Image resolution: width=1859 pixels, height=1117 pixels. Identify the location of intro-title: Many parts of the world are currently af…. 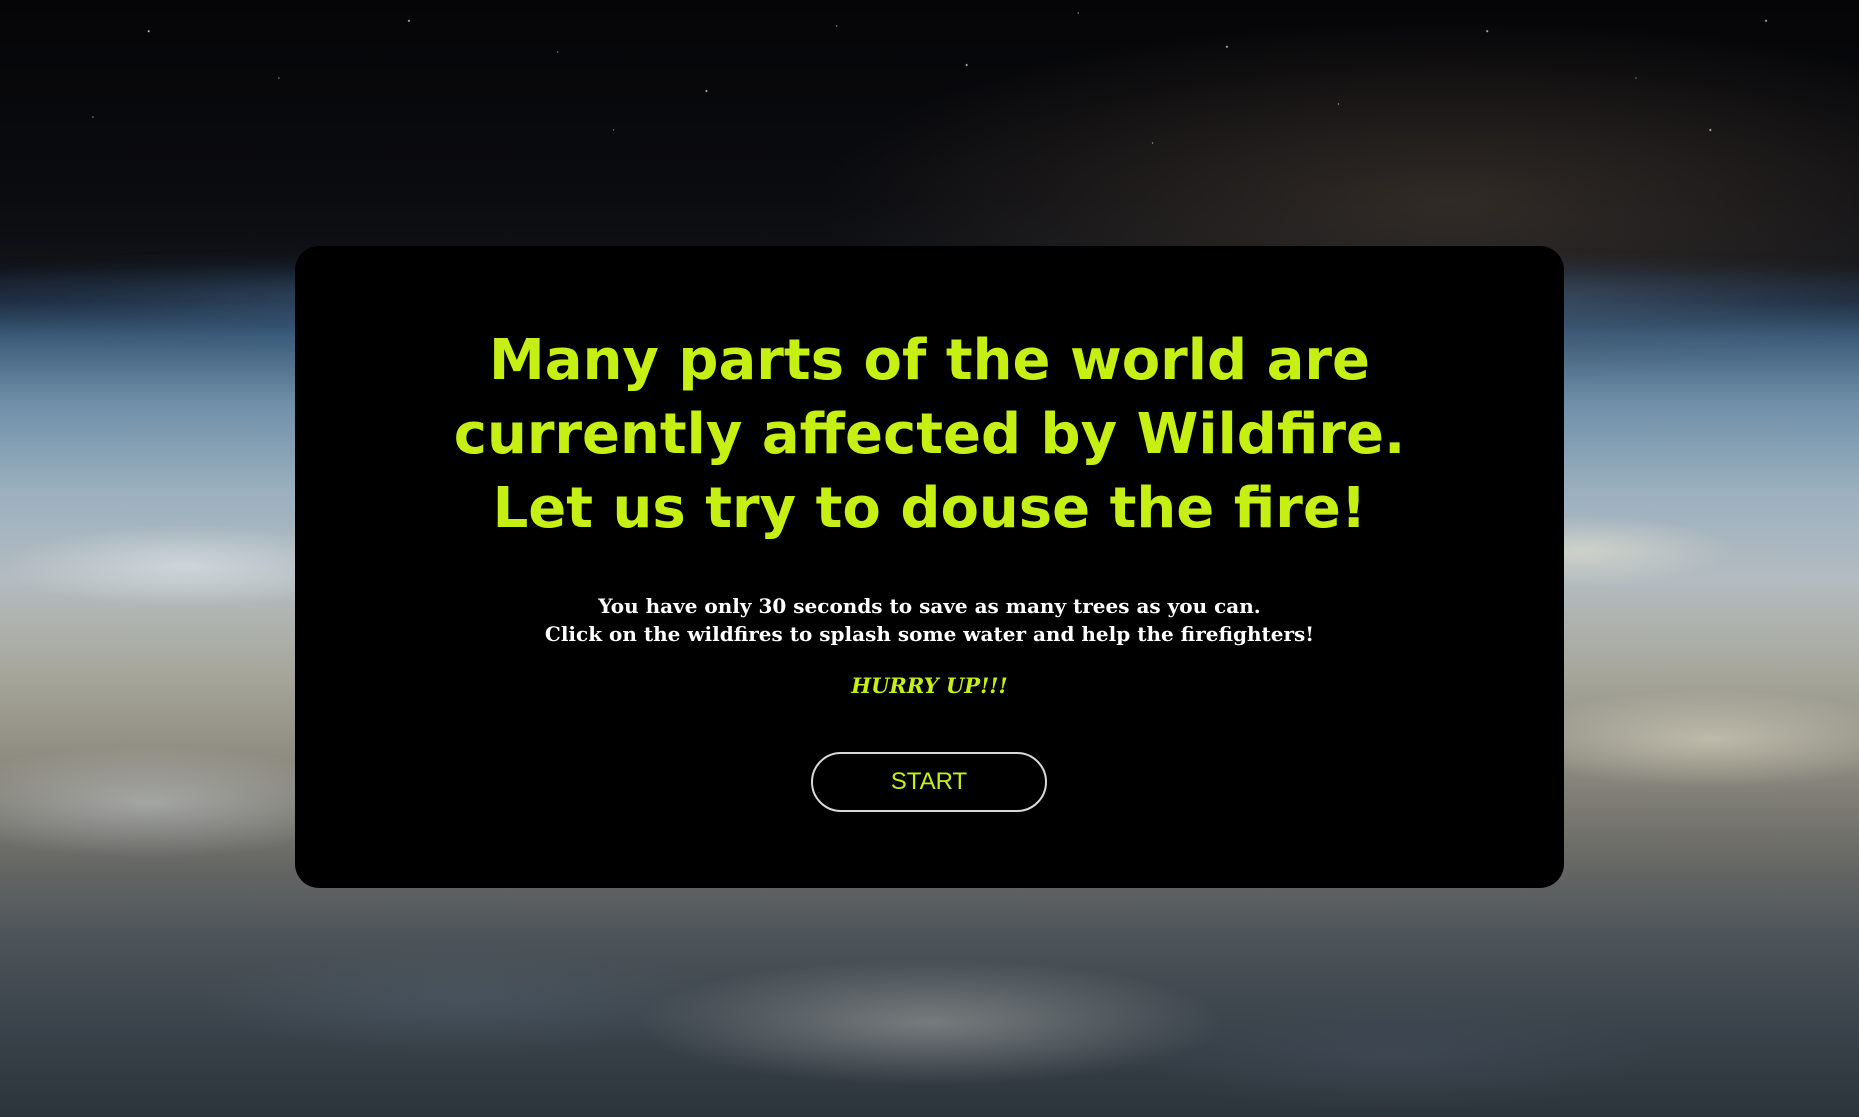
(929, 435).